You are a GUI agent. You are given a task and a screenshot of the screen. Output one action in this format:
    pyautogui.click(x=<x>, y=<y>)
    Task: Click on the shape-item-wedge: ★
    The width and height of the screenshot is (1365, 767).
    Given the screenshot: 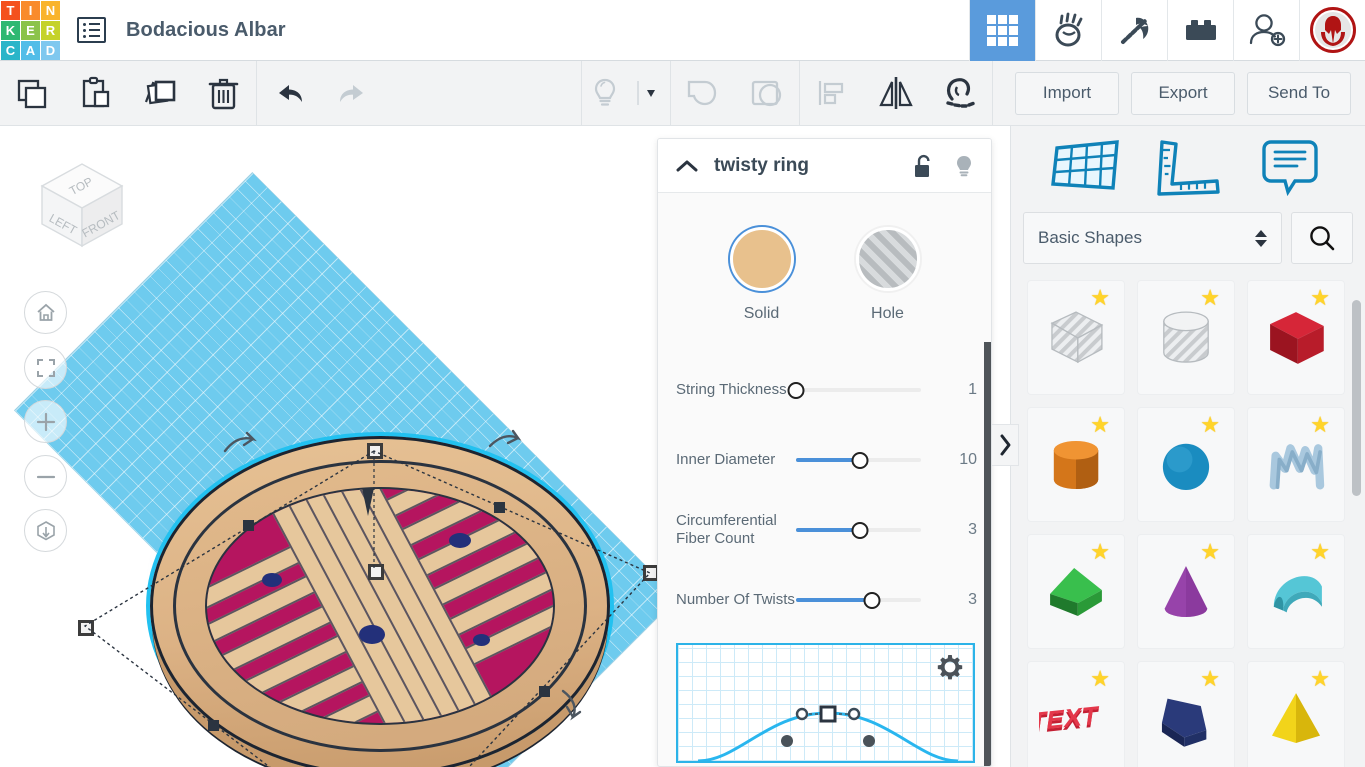 What is the action you would take?
    pyautogui.click(x=1076, y=591)
    